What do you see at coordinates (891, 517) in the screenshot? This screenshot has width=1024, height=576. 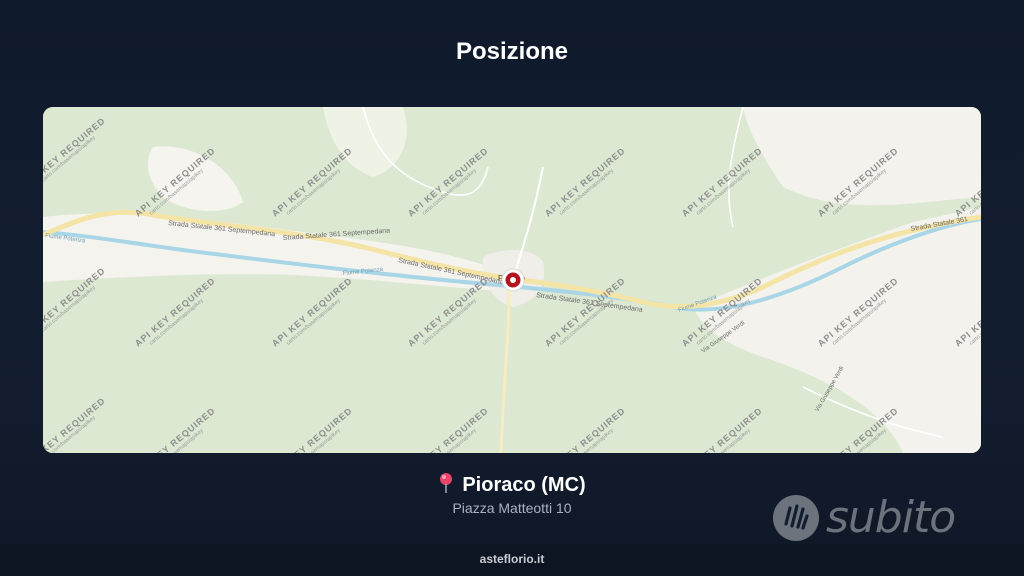 I see `brand-name: subito` at bounding box center [891, 517].